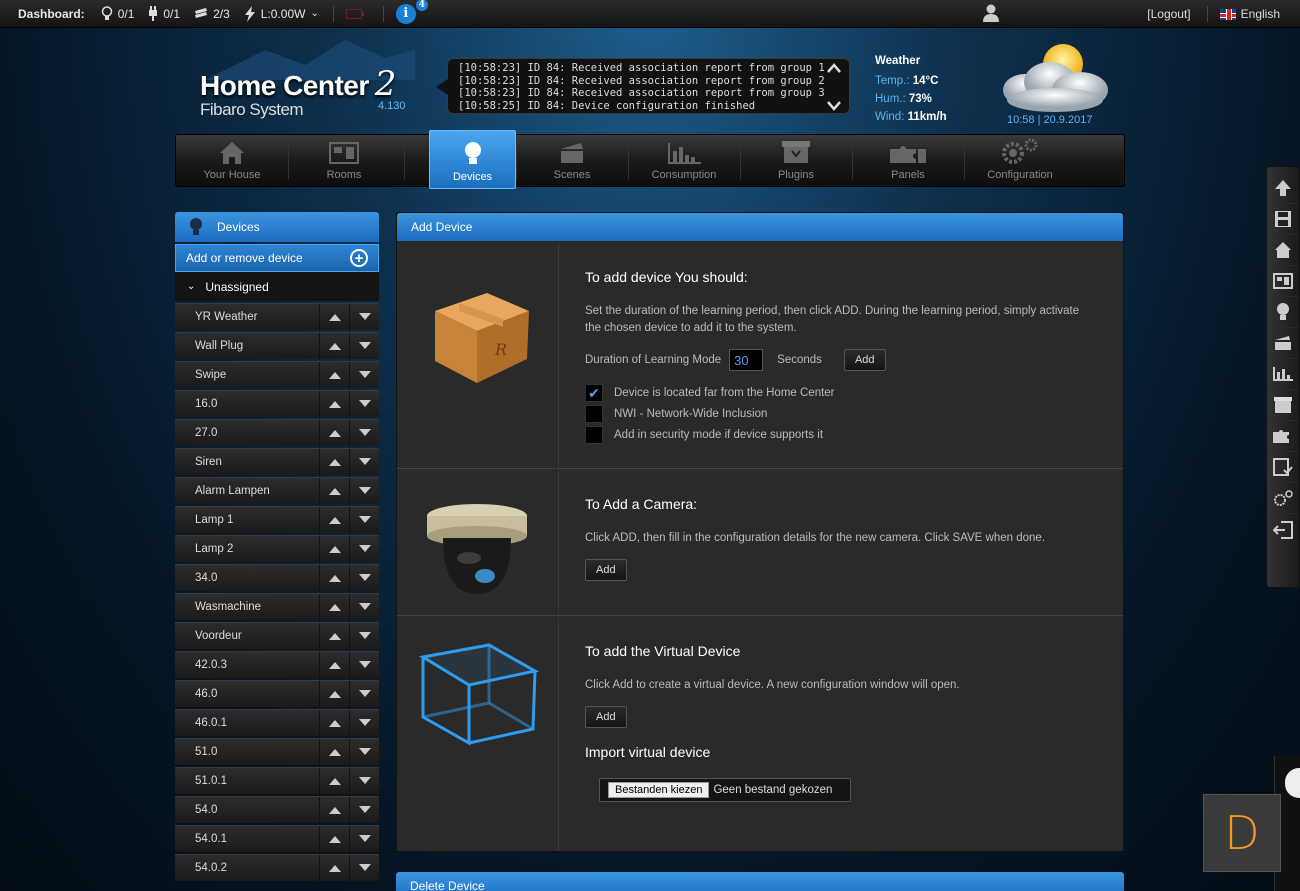 The height and width of the screenshot is (891, 1300). Describe the element at coordinates (1283, 529) in the screenshot. I see `logout-icon` at that location.